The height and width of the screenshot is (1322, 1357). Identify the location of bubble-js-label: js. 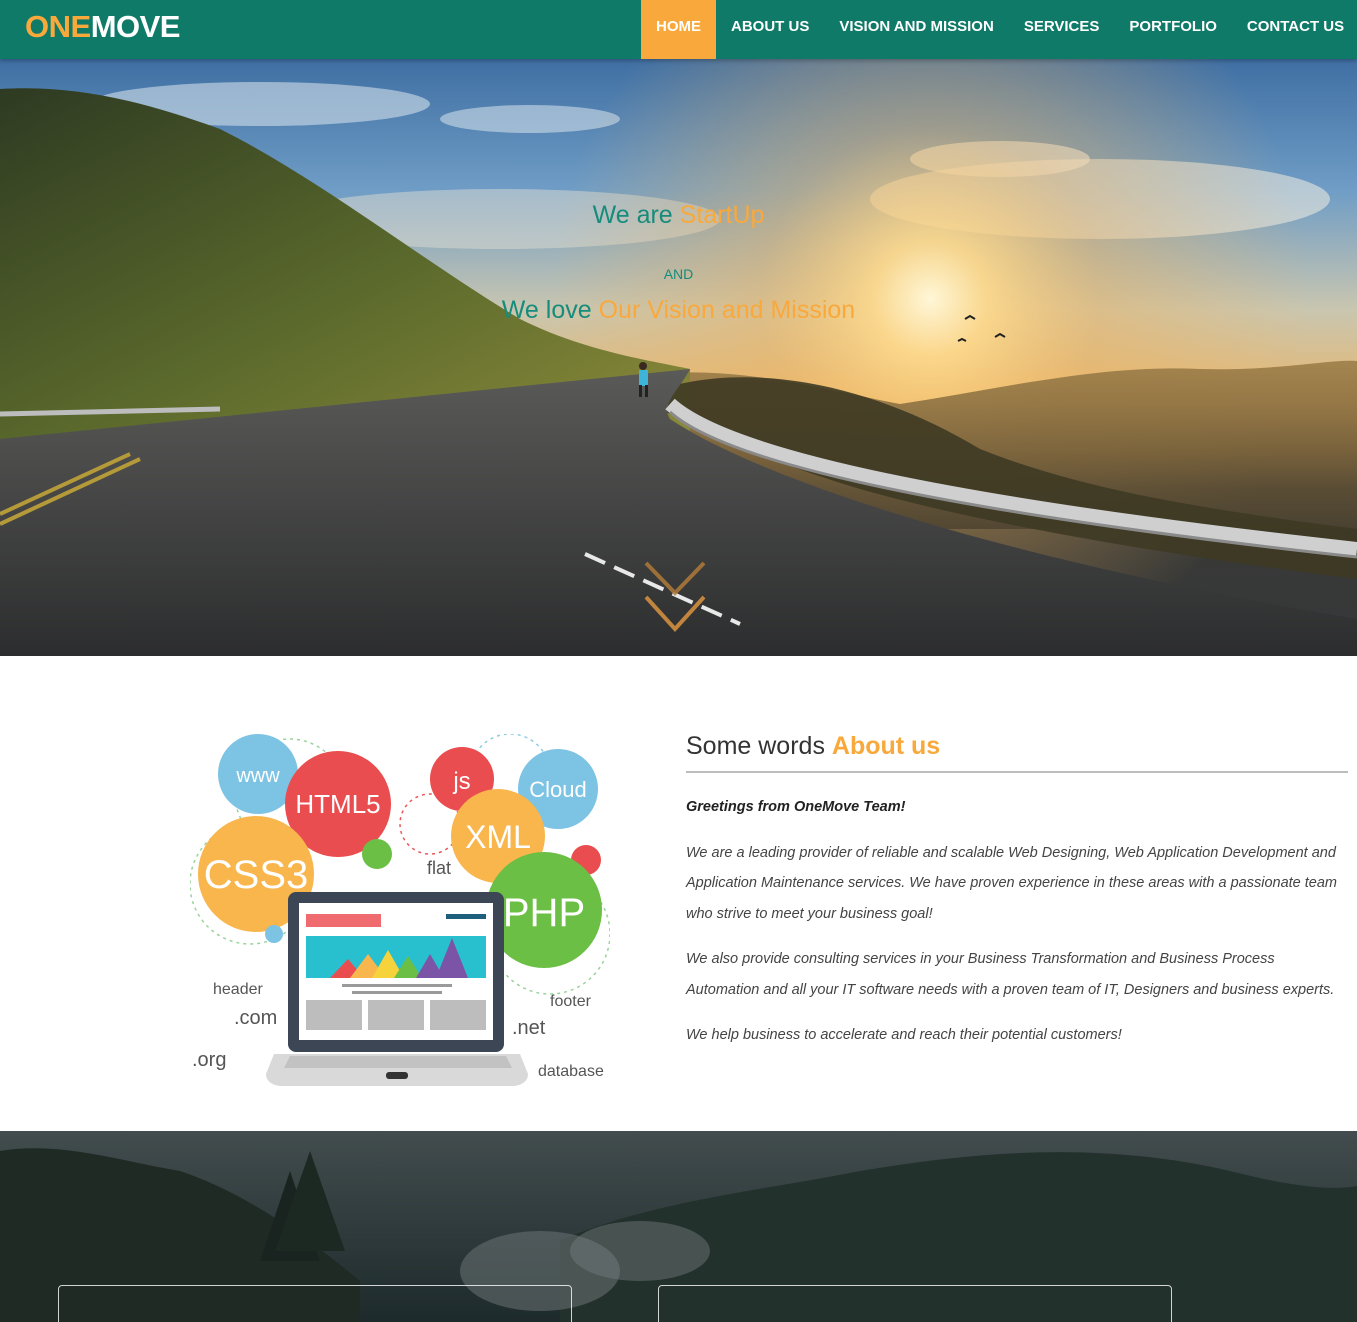
(461, 781).